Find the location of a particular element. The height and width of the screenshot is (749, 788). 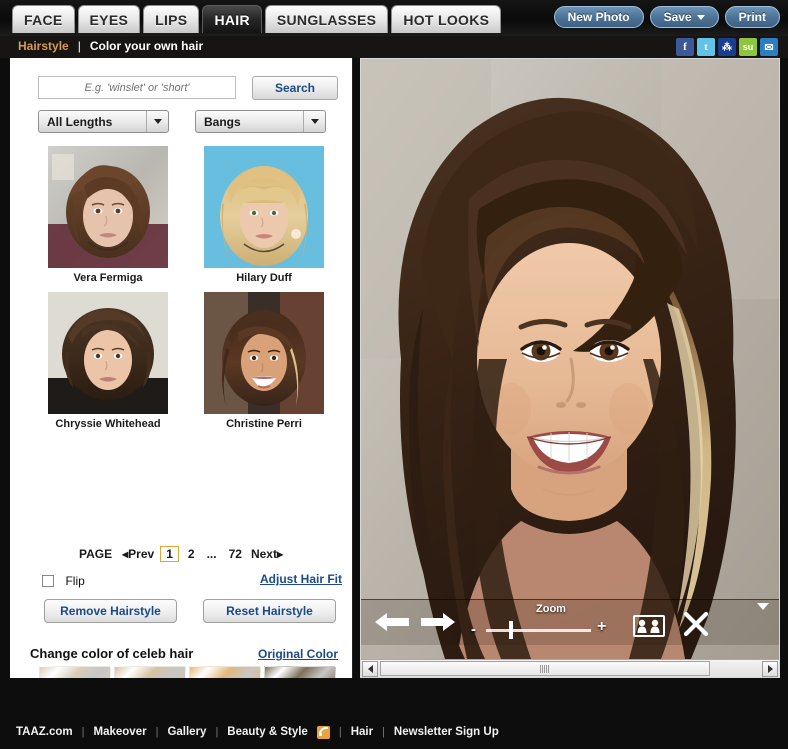

hairstyle-card-christine-perri: Christine Perri is located at coordinates (264, 361).